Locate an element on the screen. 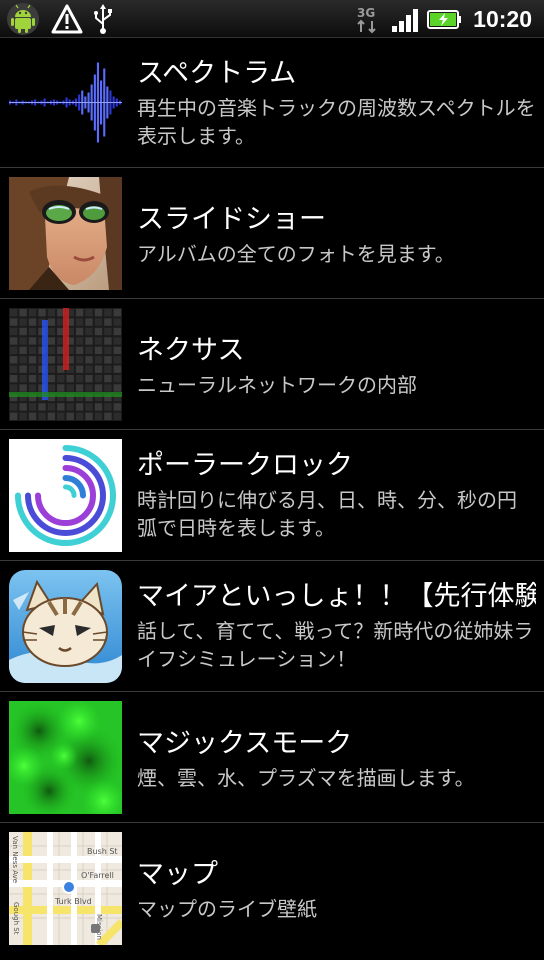 The height and width of the screenshot is (960, 544). usb-icon is located at coordinates (103, 19).